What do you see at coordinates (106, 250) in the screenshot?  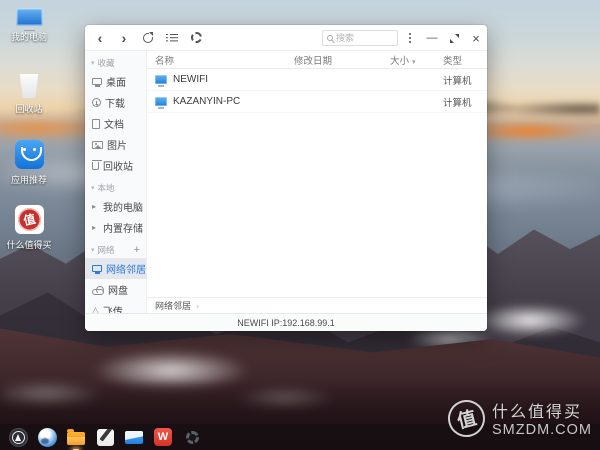 I see `section-label: 网络` at bounding box center [106, 250].